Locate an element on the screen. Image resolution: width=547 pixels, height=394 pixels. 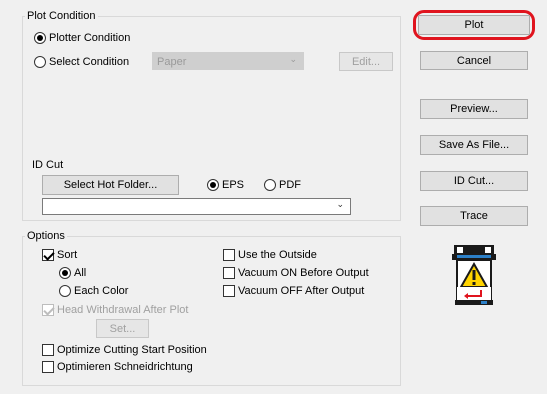
plotter-warning-icon is located at coordinates (474, 275).